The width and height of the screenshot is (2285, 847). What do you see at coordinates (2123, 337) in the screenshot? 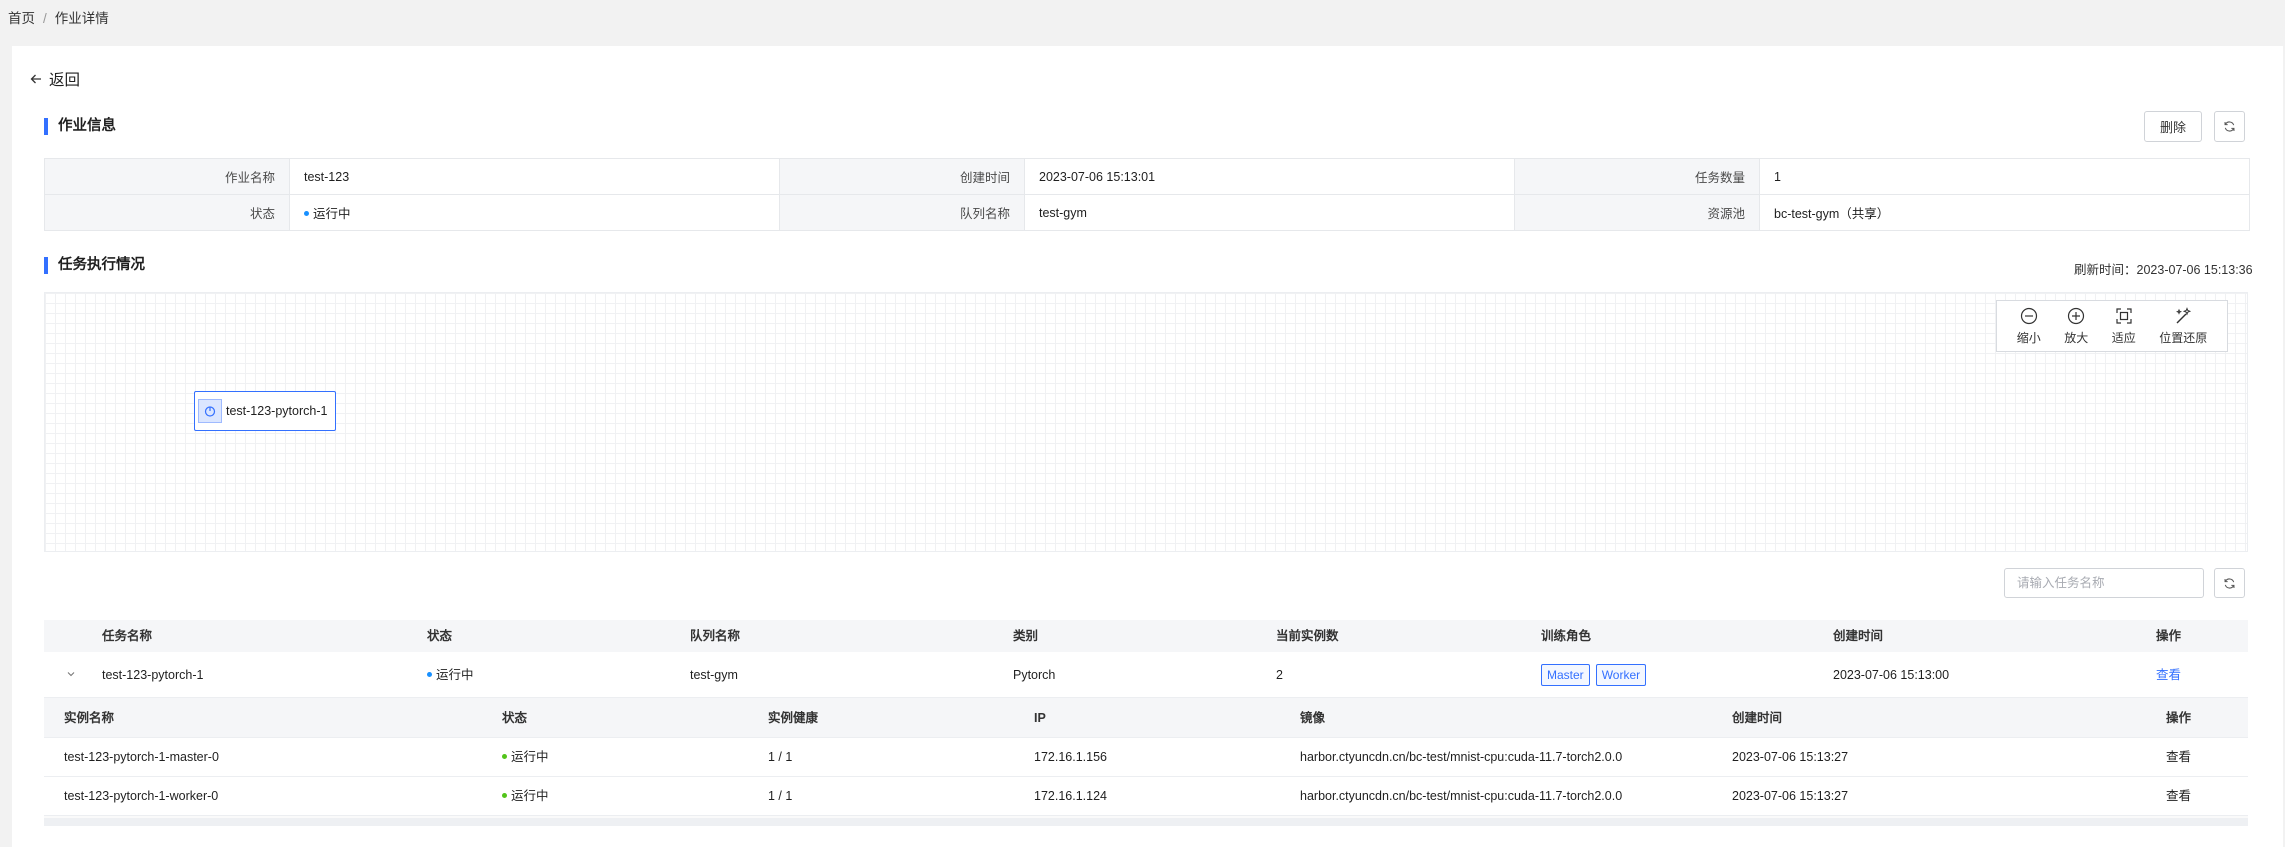
I see `fit-label: 适应` at bounding box center [2123, 337].